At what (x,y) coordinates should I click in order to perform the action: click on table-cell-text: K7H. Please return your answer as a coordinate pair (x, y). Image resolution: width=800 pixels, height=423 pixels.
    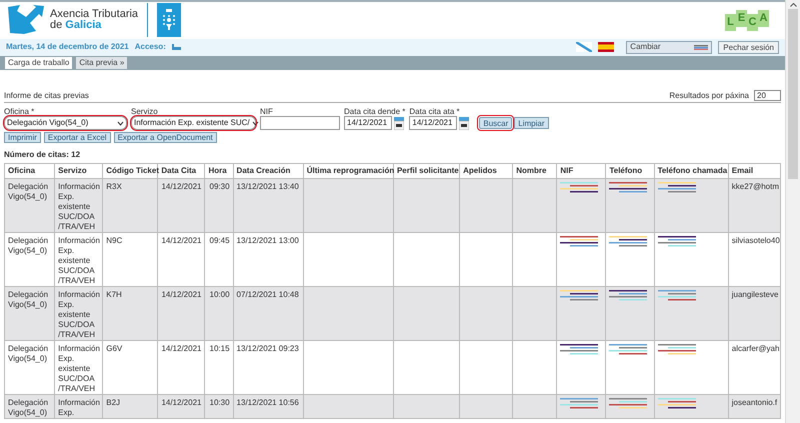
    Looking at the image, I should click on (114, 294).